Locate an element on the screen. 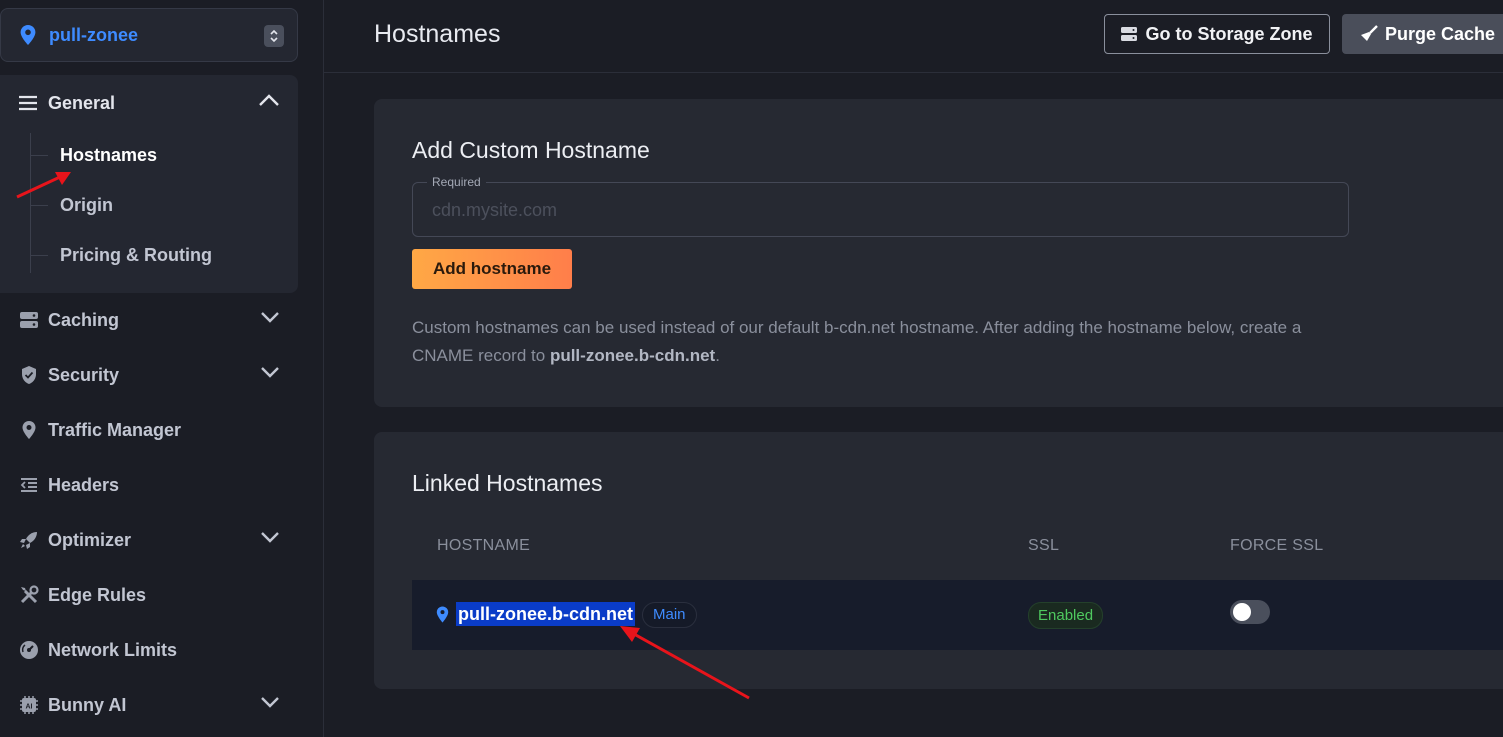 The width and height of the screenshot is (1503, 737). help-text-suffix: . is located at coordinates (717, 355).